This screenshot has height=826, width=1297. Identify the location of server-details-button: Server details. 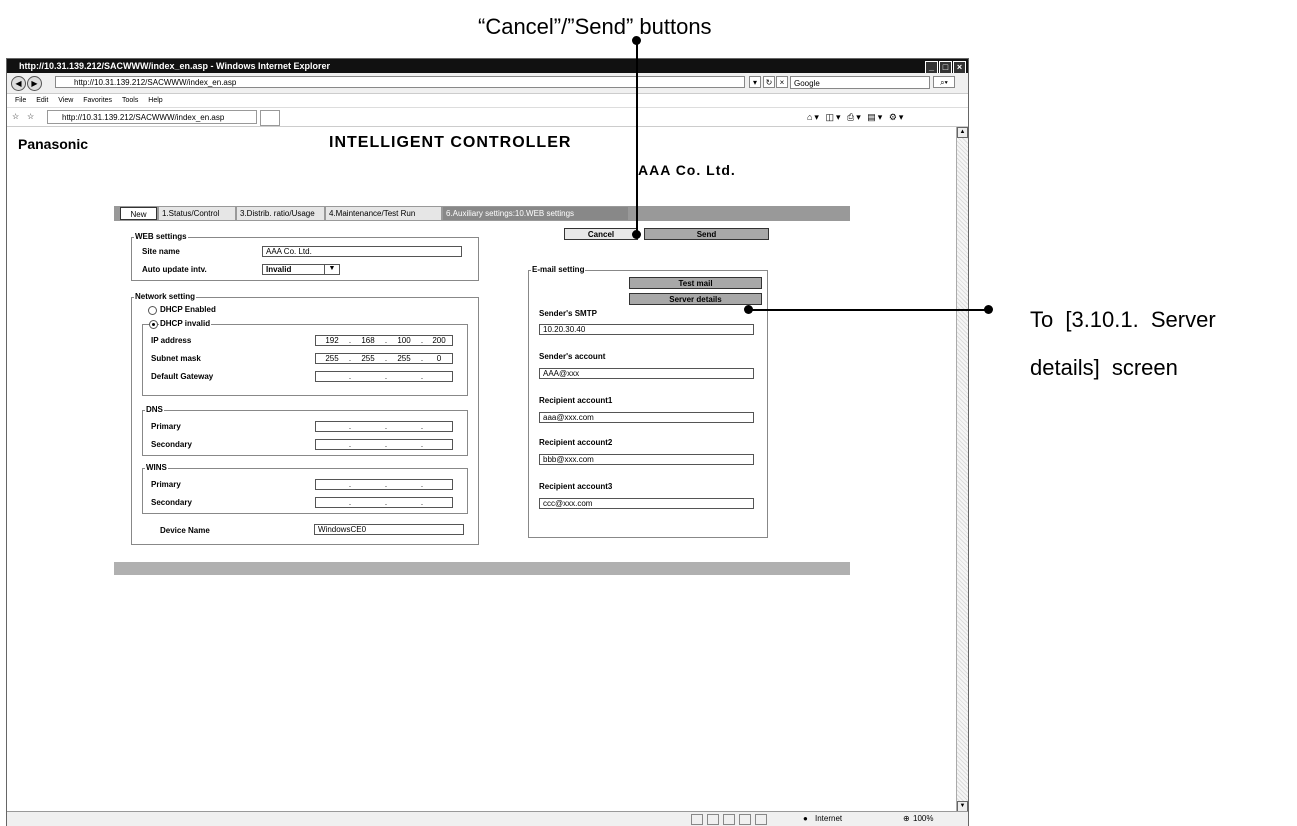
(695, 299).